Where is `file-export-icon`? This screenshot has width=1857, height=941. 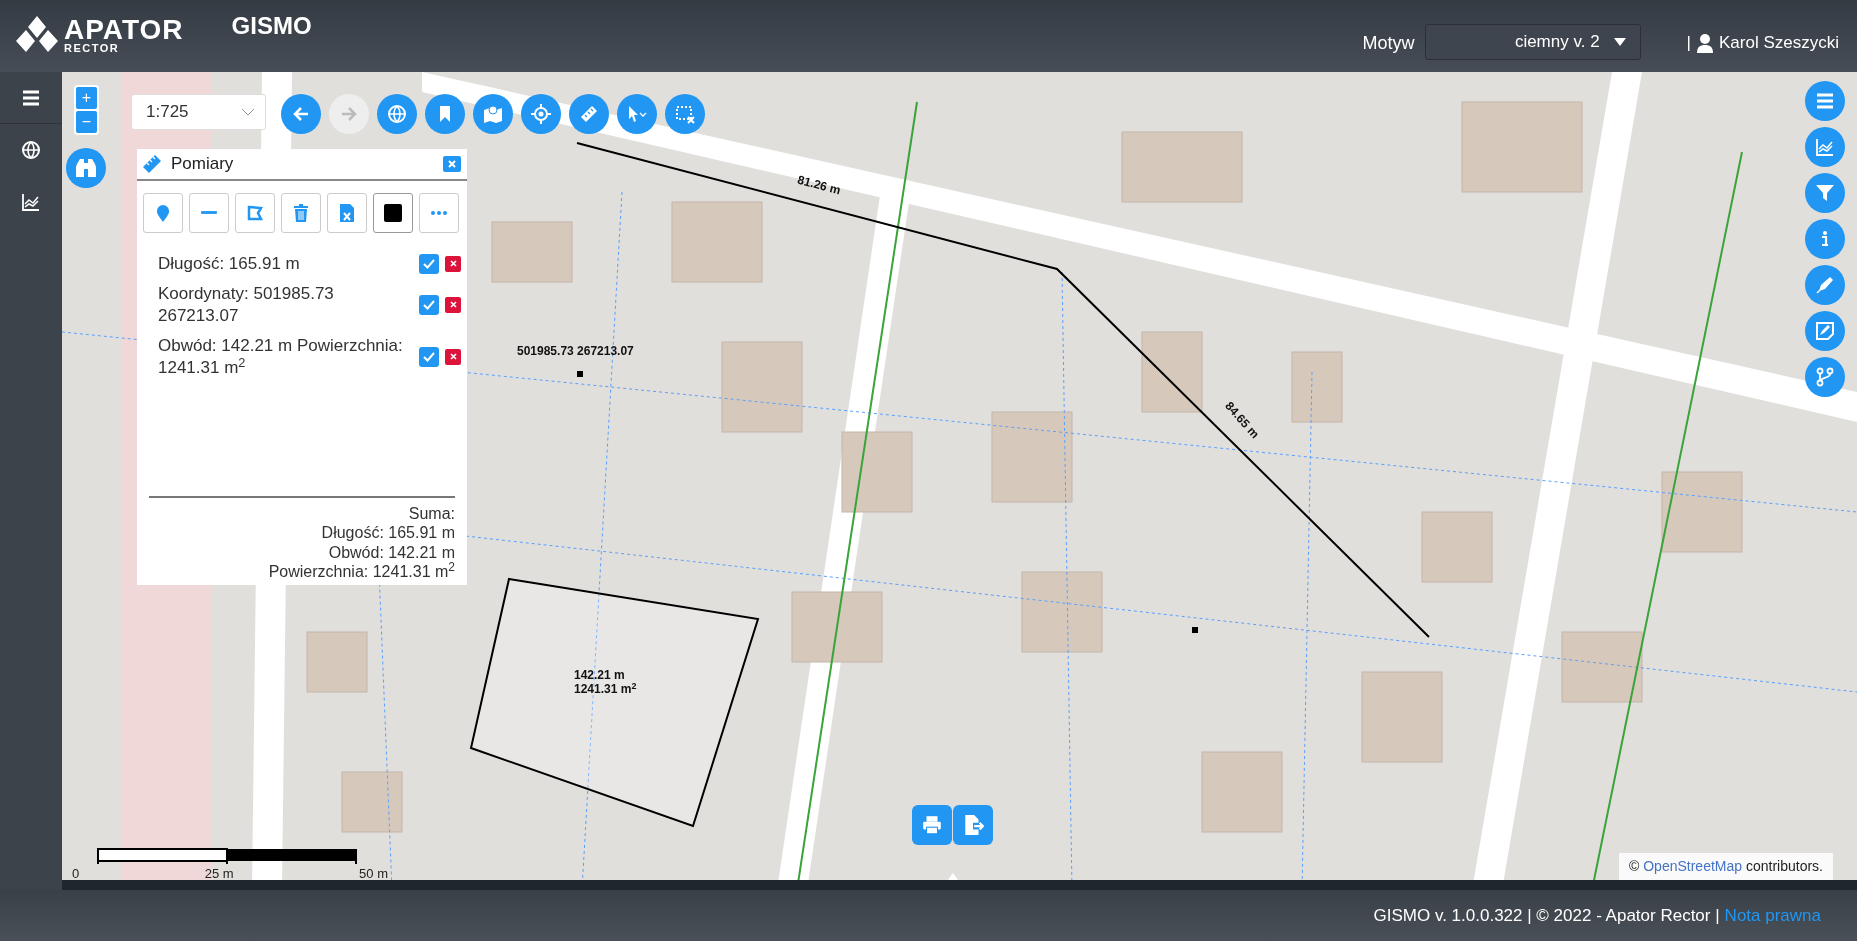 file-export-icon is located at coordinates (973, 825).